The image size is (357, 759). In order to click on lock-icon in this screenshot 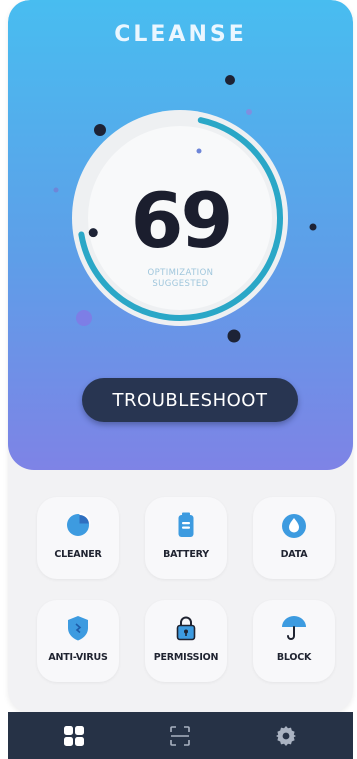, I will do `click(186, 628)`.